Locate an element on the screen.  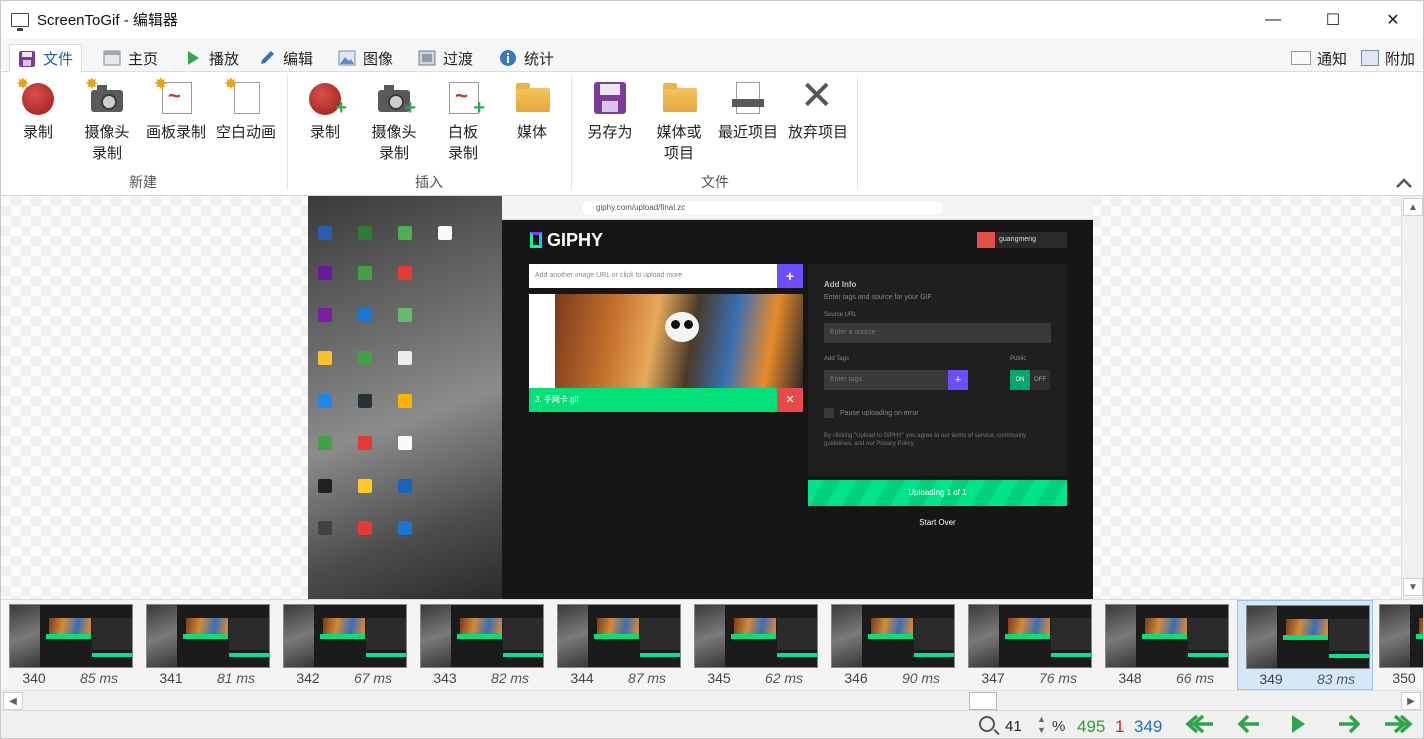
frame-item: 342 67 ms is located at coordinates (343, 645).